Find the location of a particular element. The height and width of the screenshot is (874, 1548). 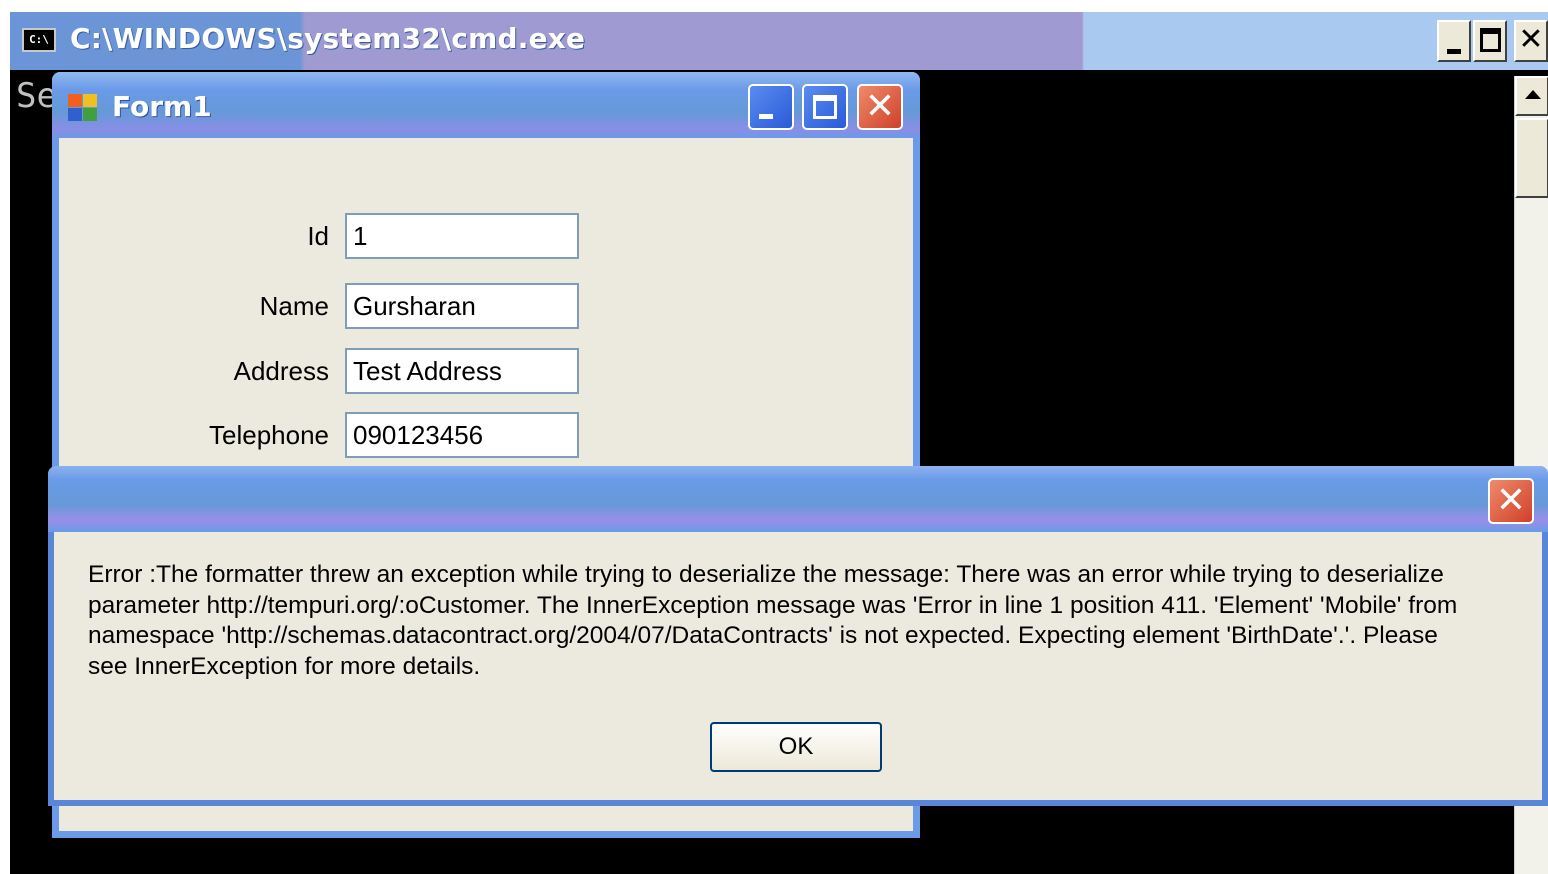

error-message-line: see InnerException for more details. is located at coordinates (284, 666).